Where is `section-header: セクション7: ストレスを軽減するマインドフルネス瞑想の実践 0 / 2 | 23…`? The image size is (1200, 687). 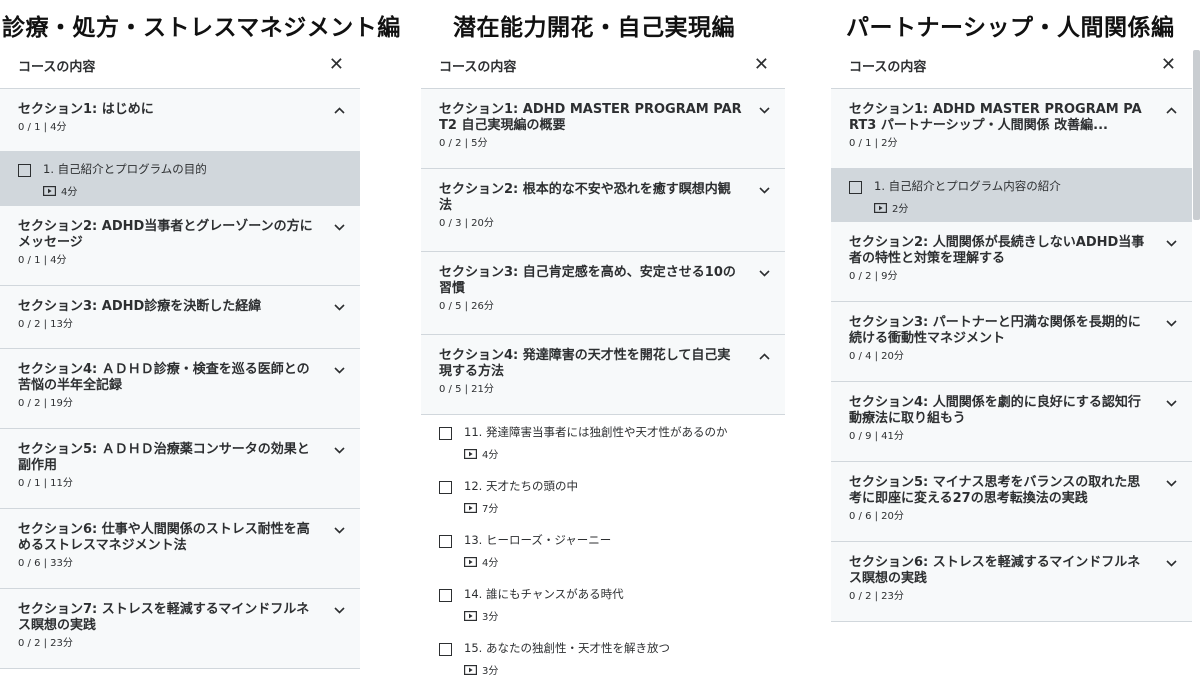 section-header: セクション7: ストレスを軽減するマインドフルネス瞑想の実践 0 / 2 | 23… is located at coordinates (180, 629).